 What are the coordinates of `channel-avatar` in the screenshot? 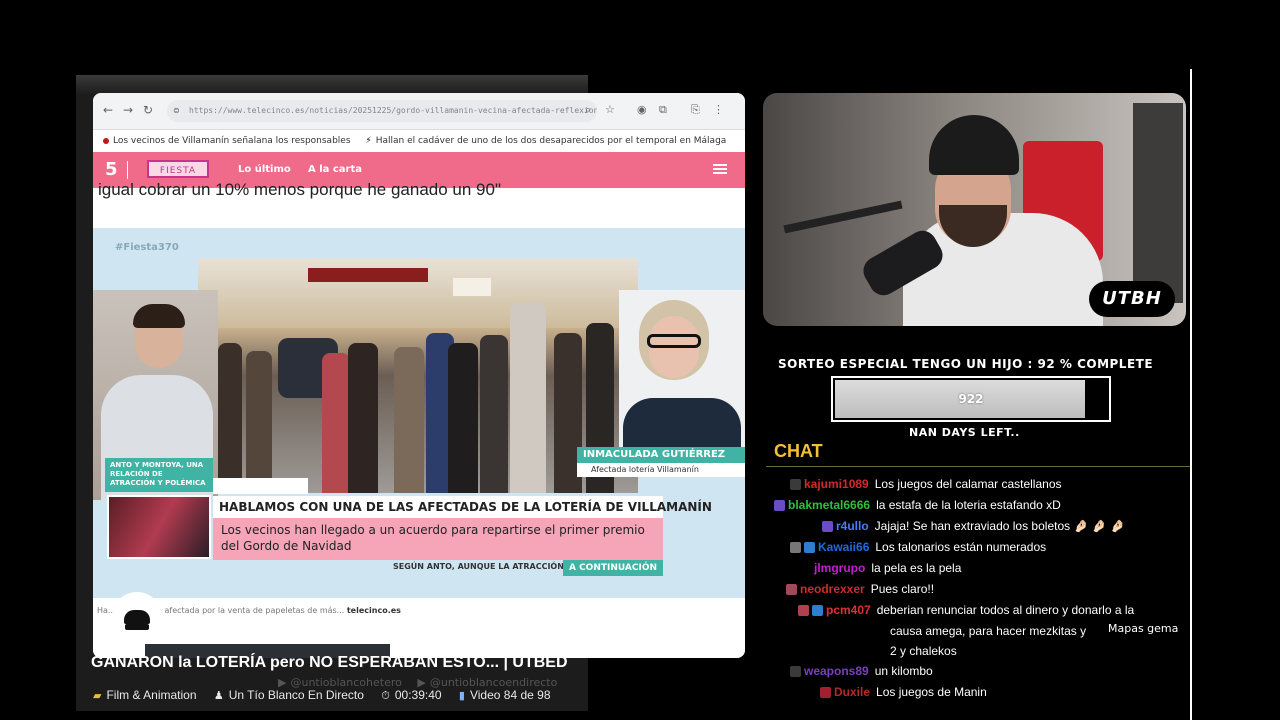 It's located at (137, 617).